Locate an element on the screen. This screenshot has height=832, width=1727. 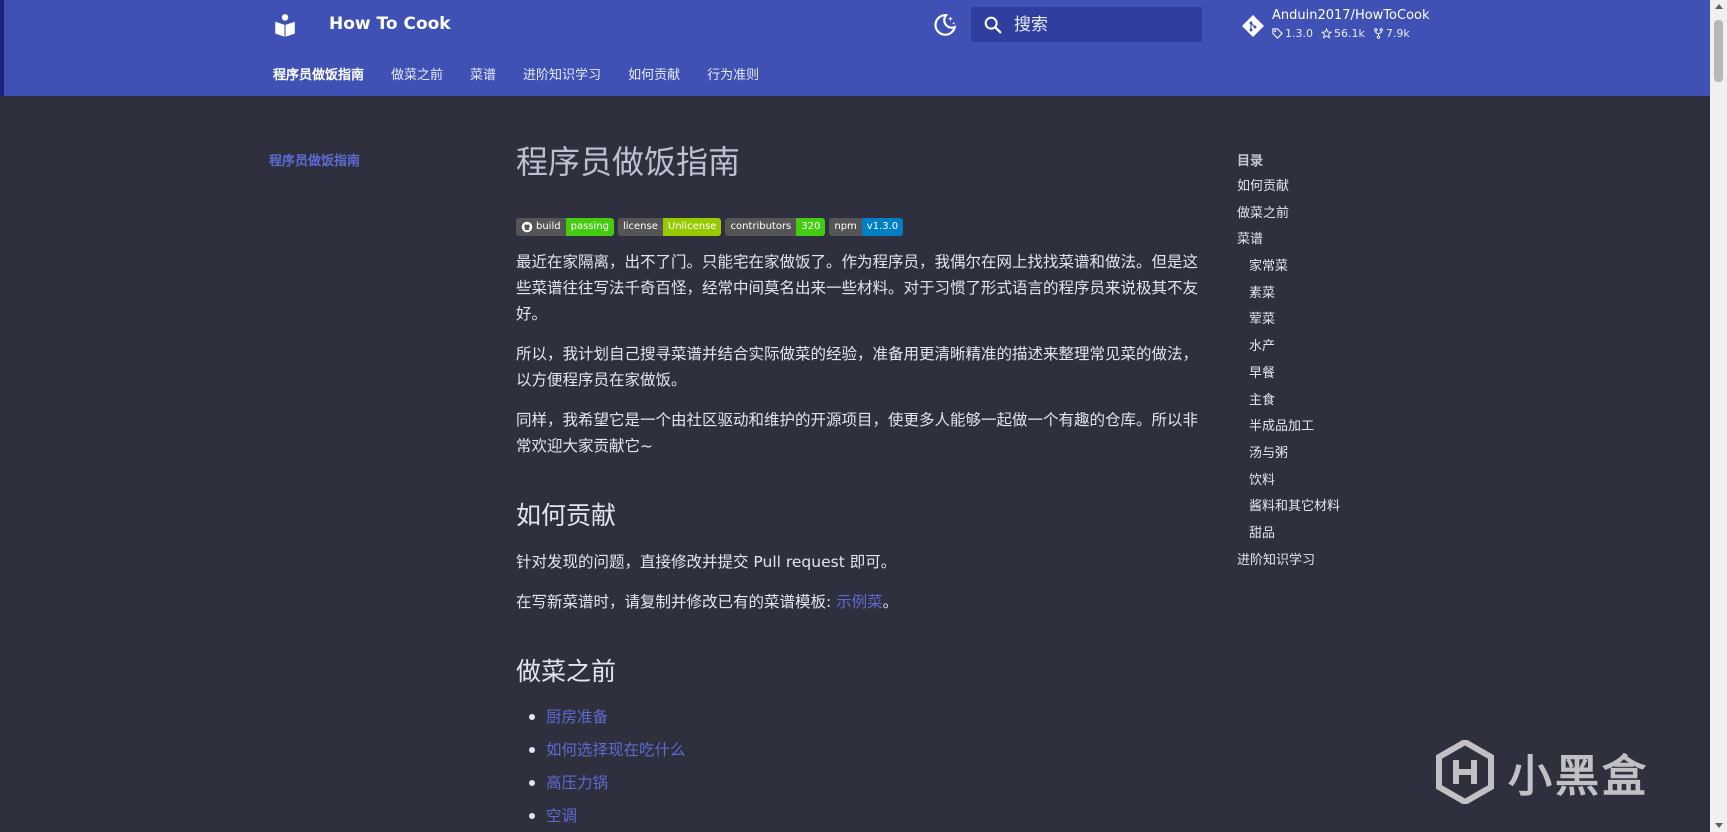
link-choose-what-to-eat: 如何选择现在吃什么 is located at coordinates (616, 750).